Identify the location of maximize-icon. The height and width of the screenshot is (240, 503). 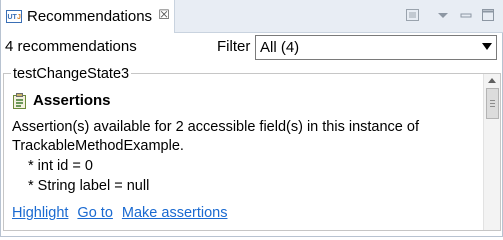
(488, 15).